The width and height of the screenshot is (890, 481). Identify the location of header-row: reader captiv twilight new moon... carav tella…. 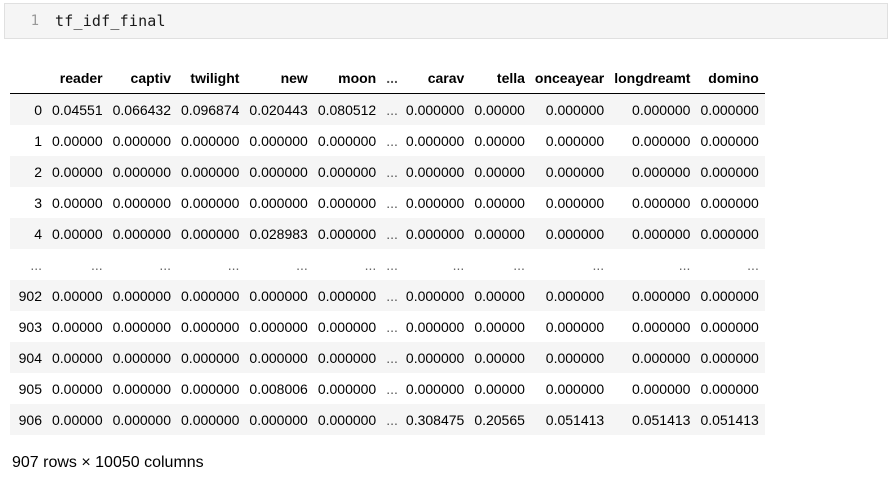
(387, 78).